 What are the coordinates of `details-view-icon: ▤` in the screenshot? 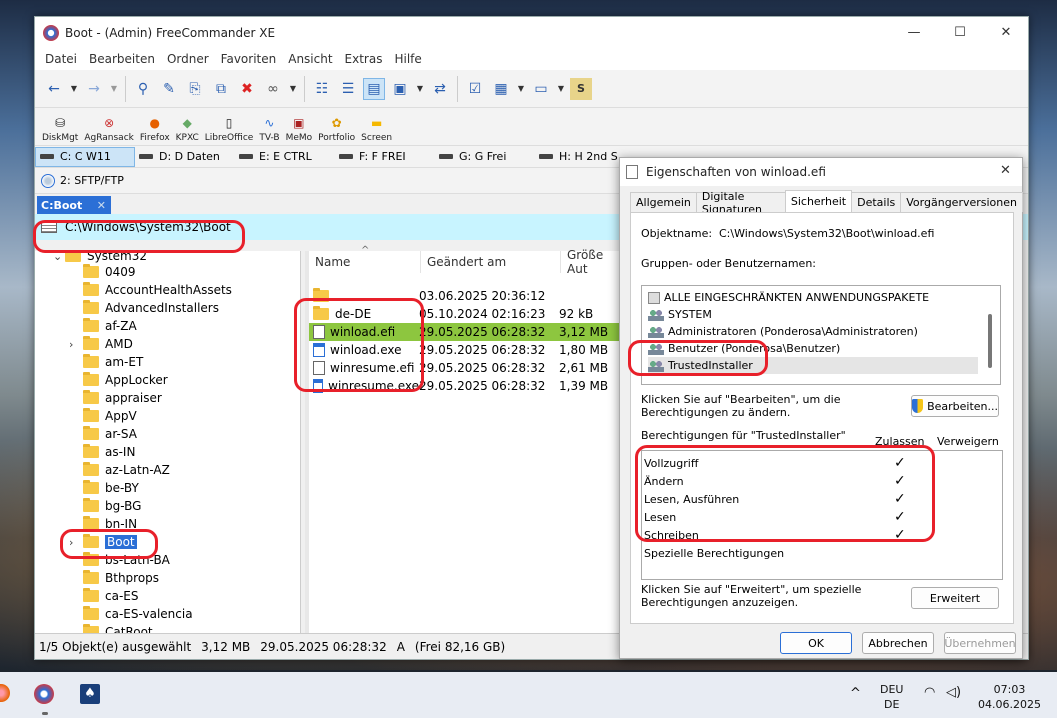 It's located at (374, 88).